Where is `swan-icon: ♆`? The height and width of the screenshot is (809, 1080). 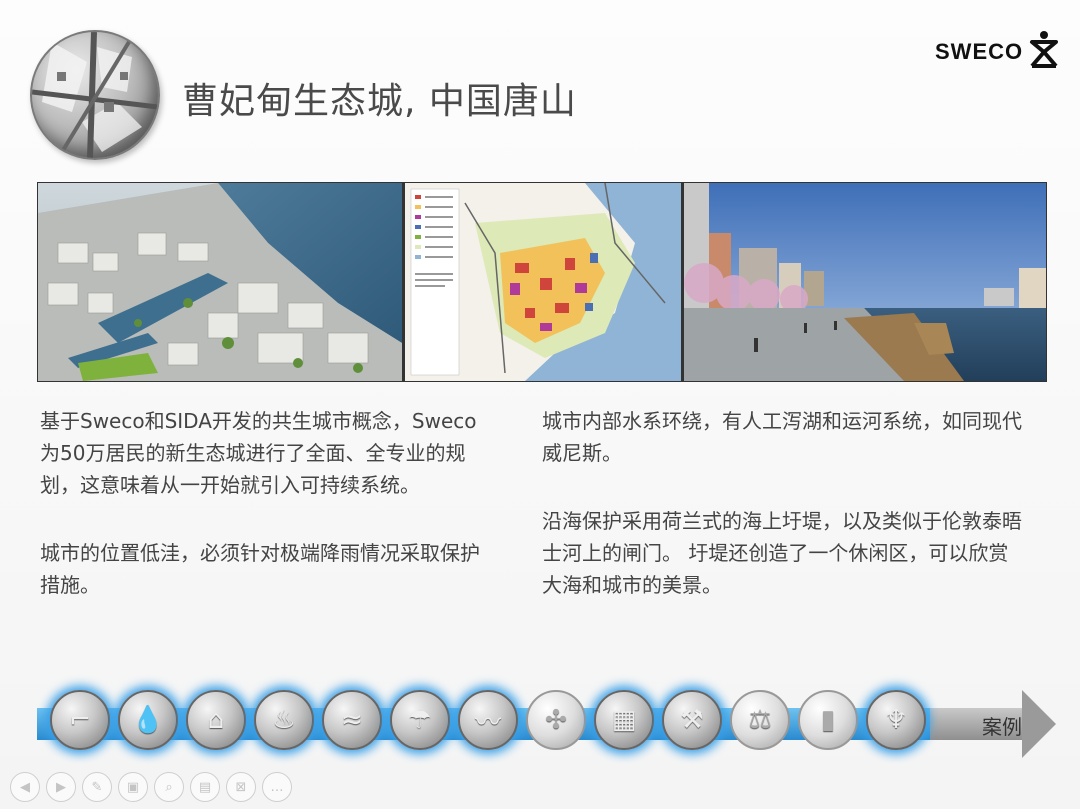 swan-icon: ♆ is located at coordinates (896, 720).